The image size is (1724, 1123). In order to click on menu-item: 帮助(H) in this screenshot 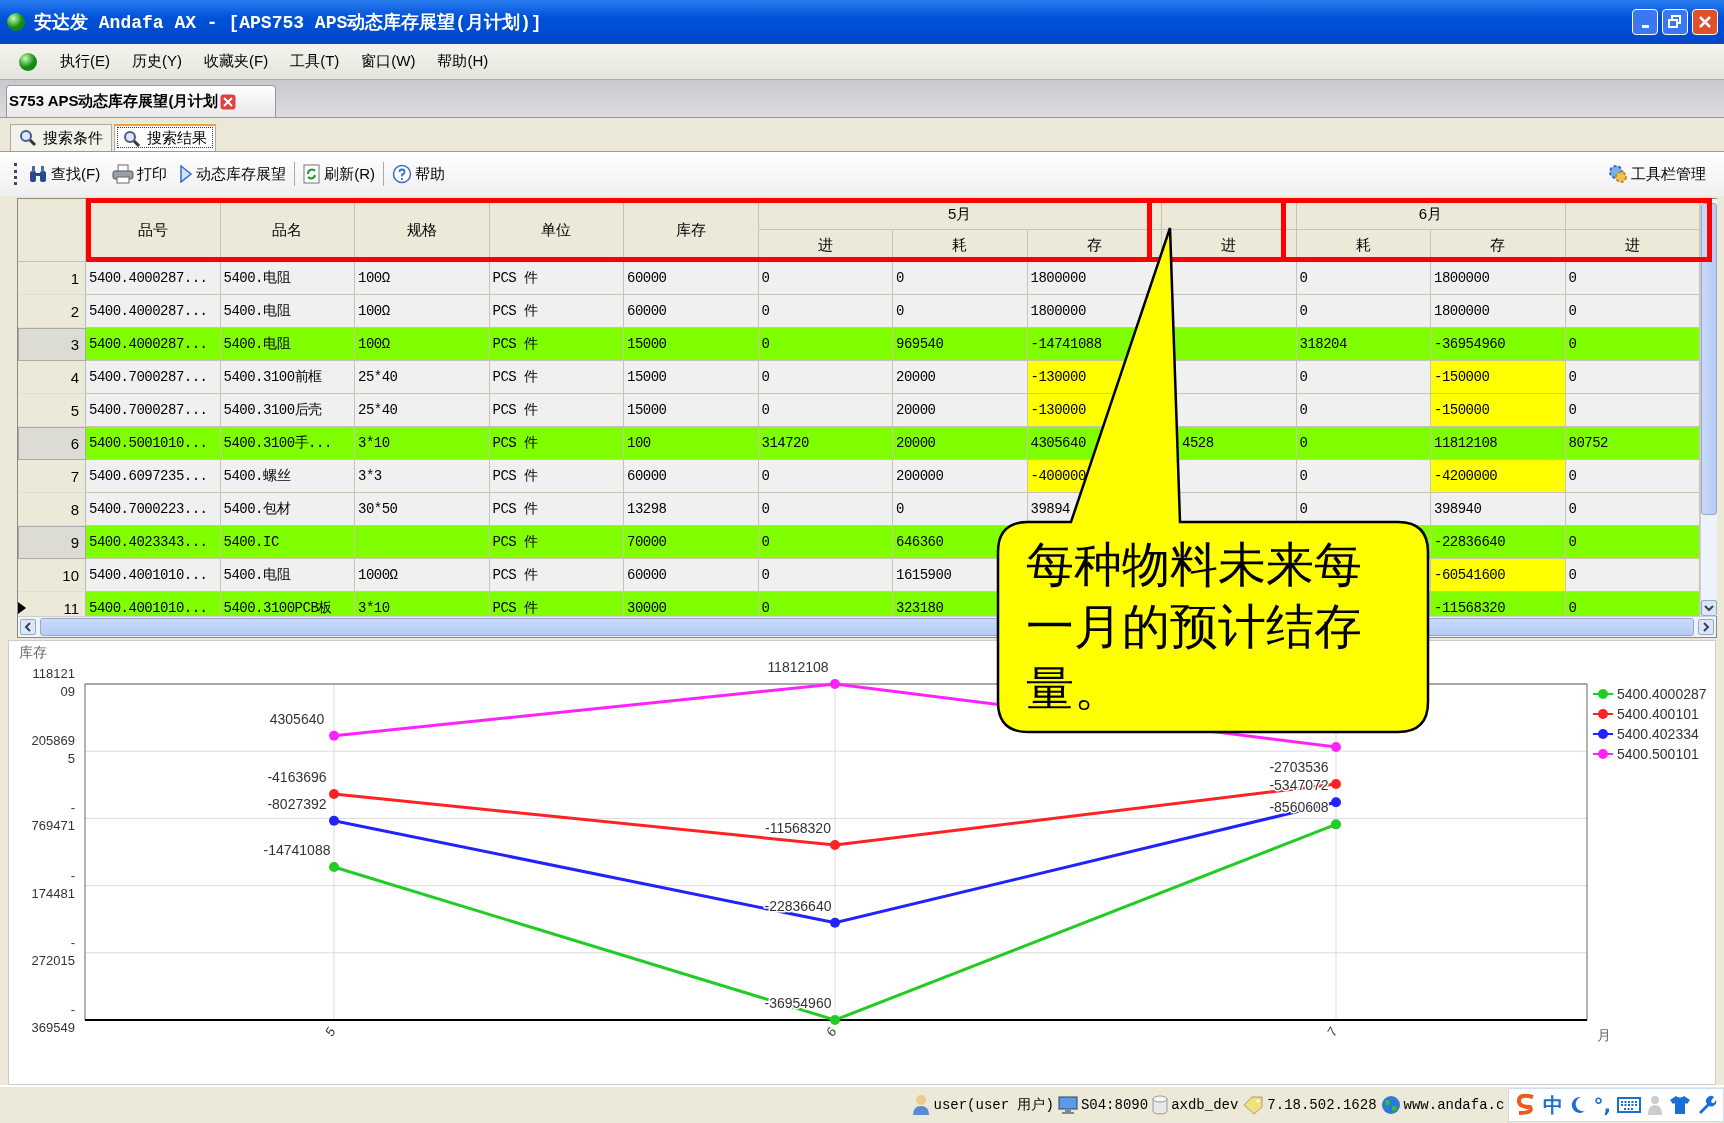, I will do `click(463, 61)`.